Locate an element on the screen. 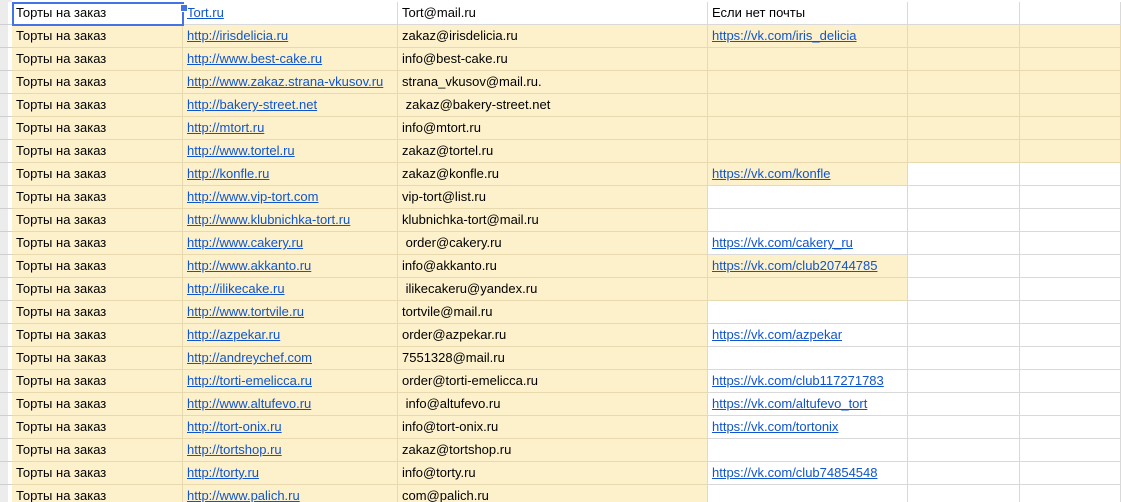 This screenshot has width=1121, height=502. cell-email: ilikecakeru@yandex.ru is located at coordinates (553, 289).